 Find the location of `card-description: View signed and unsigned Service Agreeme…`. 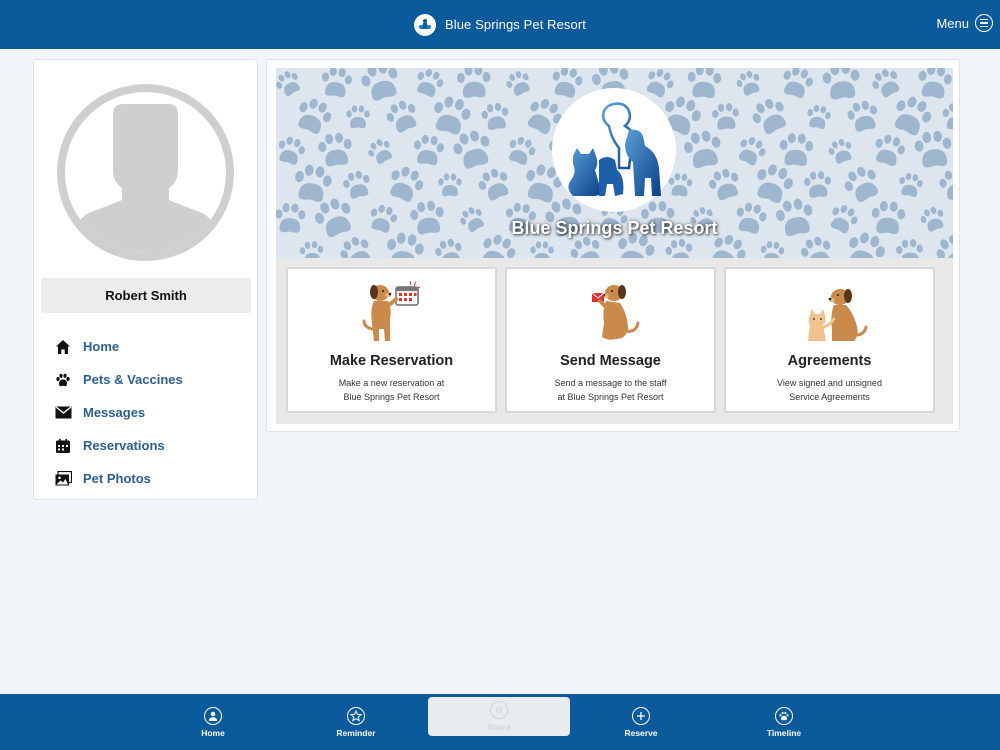

card-description: View signed and unsigned Service Agreeme… is located at coordinates (829, 390).